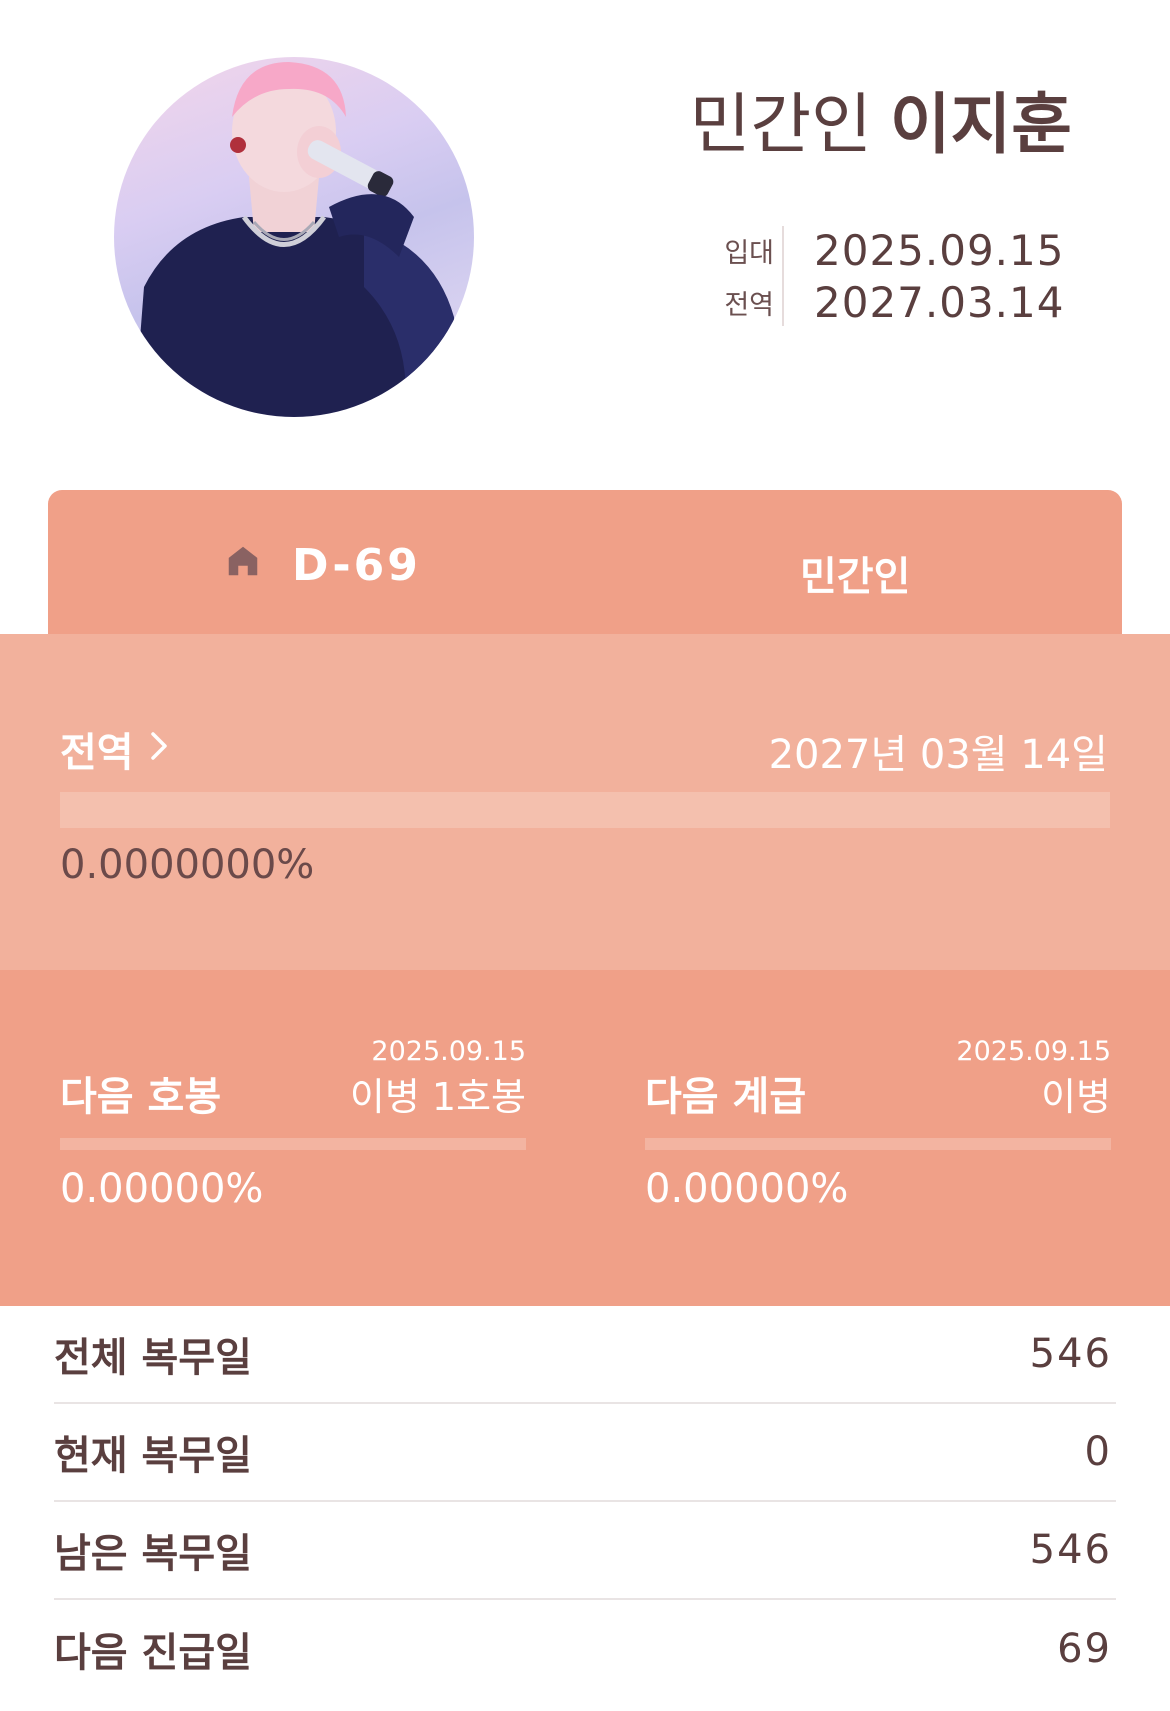 Image resolution: width=1170 pixels, height=1711 pixels. I want to click on user-name: 이지훈, so click(980, 124).